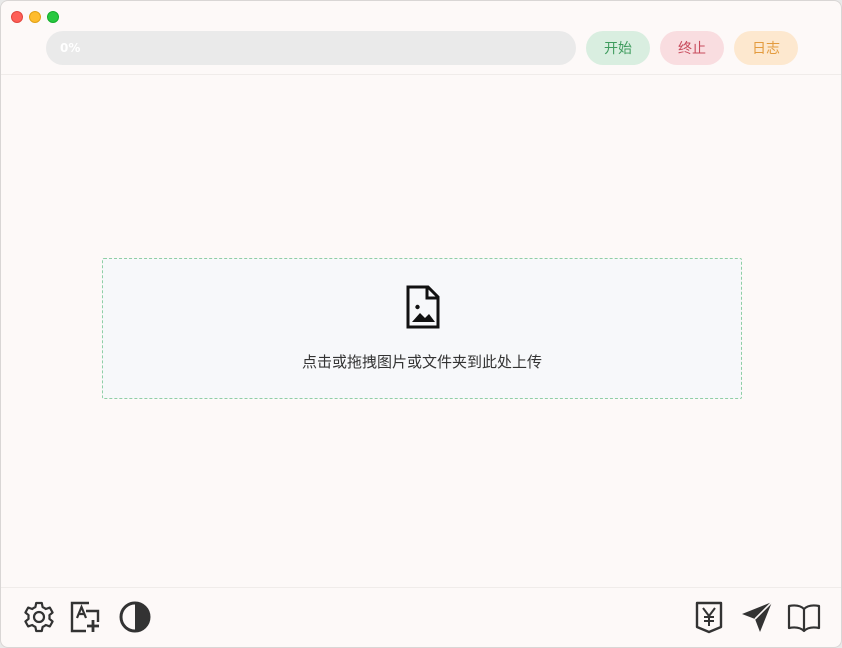  What do you see at coordinates (423, 307) in the screenshot?
I see `image-file-icon` at bounding box center [423, 307].